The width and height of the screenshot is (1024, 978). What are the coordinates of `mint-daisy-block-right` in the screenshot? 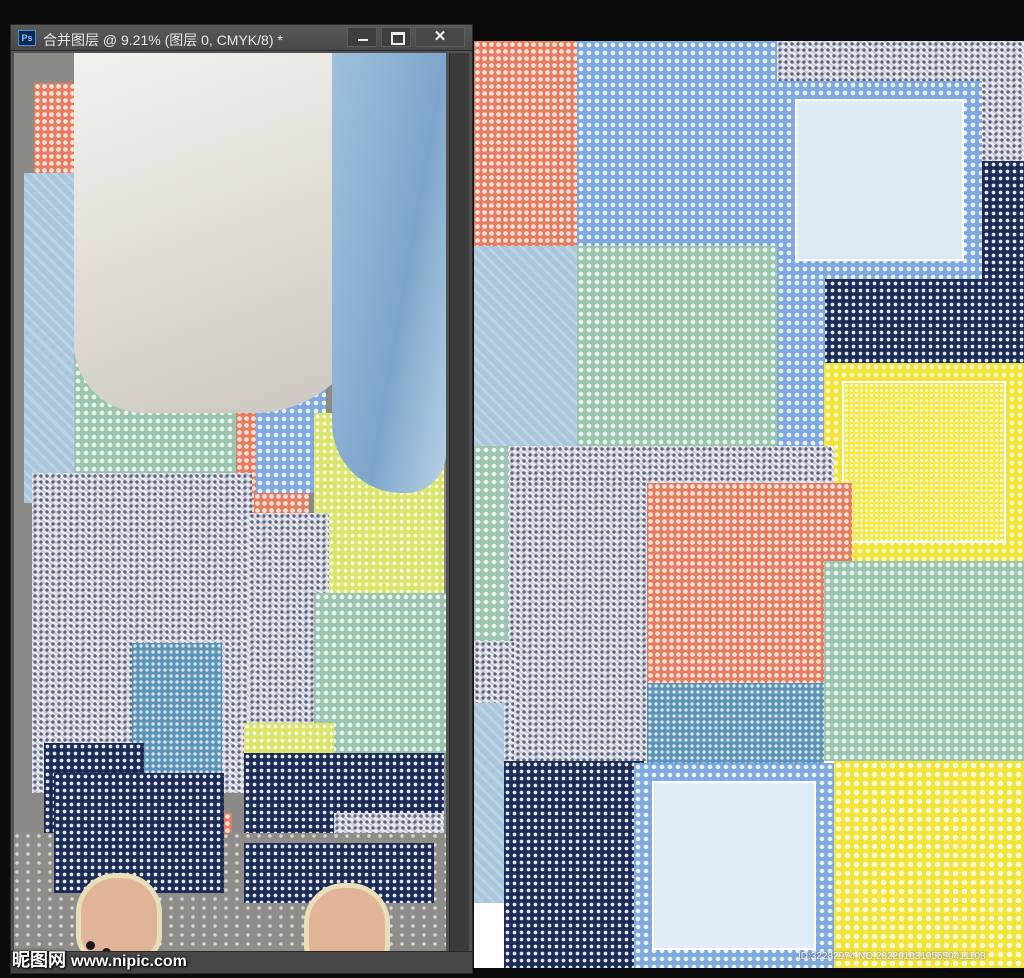 It's located at (924, 661).